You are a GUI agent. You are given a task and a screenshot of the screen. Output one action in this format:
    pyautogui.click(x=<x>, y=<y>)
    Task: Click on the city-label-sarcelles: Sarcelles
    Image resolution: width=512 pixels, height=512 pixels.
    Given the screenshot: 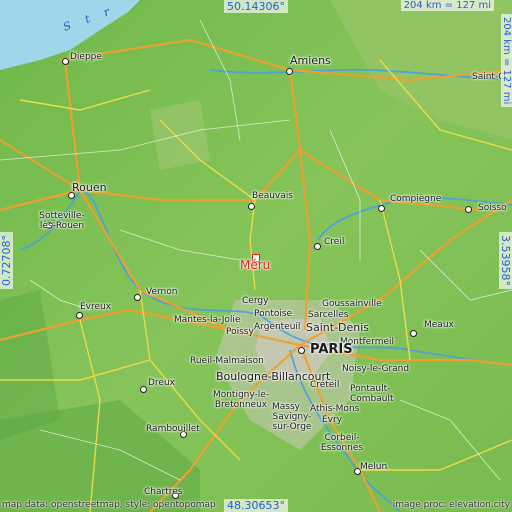 What is the action you would take?
    pyautogui.click(x=328, y=315)
    